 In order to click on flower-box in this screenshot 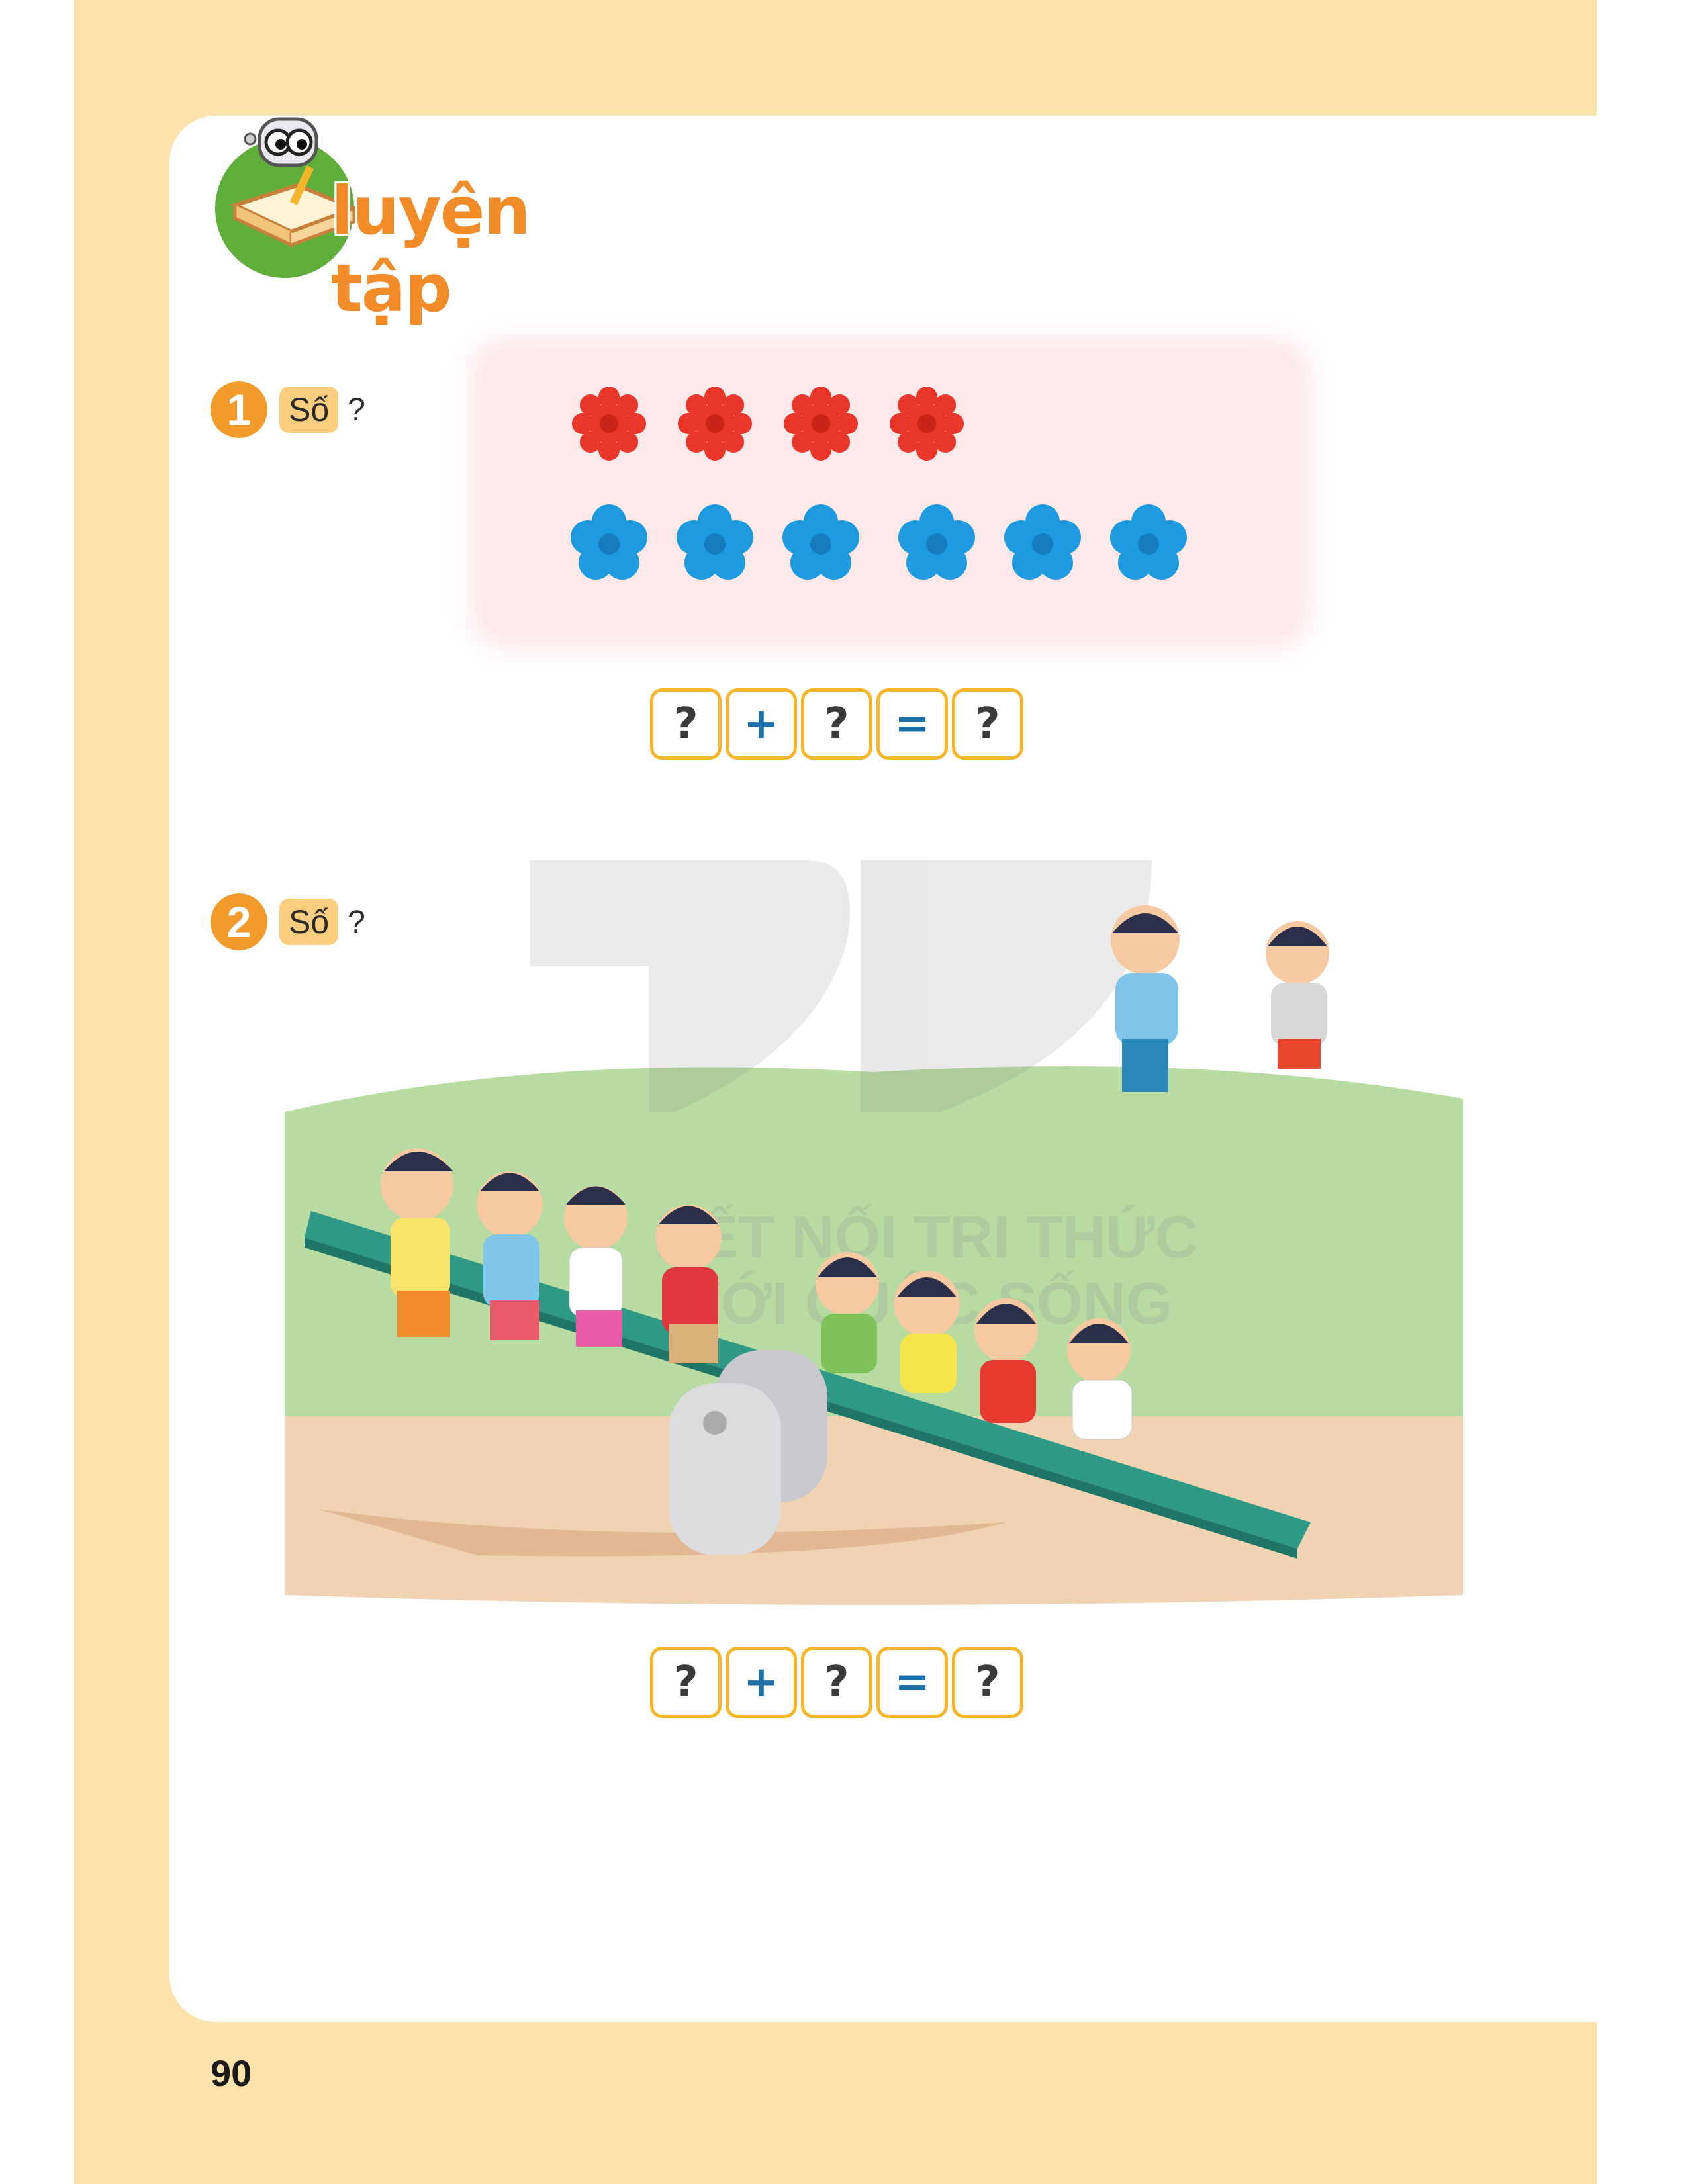, I will do `click(890, 493)`.